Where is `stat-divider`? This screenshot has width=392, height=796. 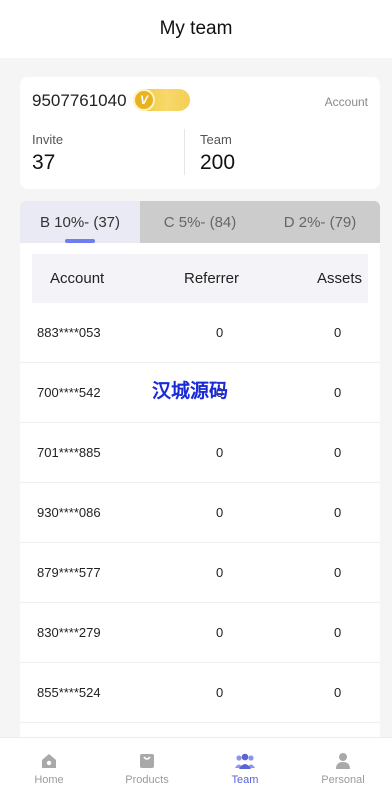 stat-divider is located at coordinates (184, 152).